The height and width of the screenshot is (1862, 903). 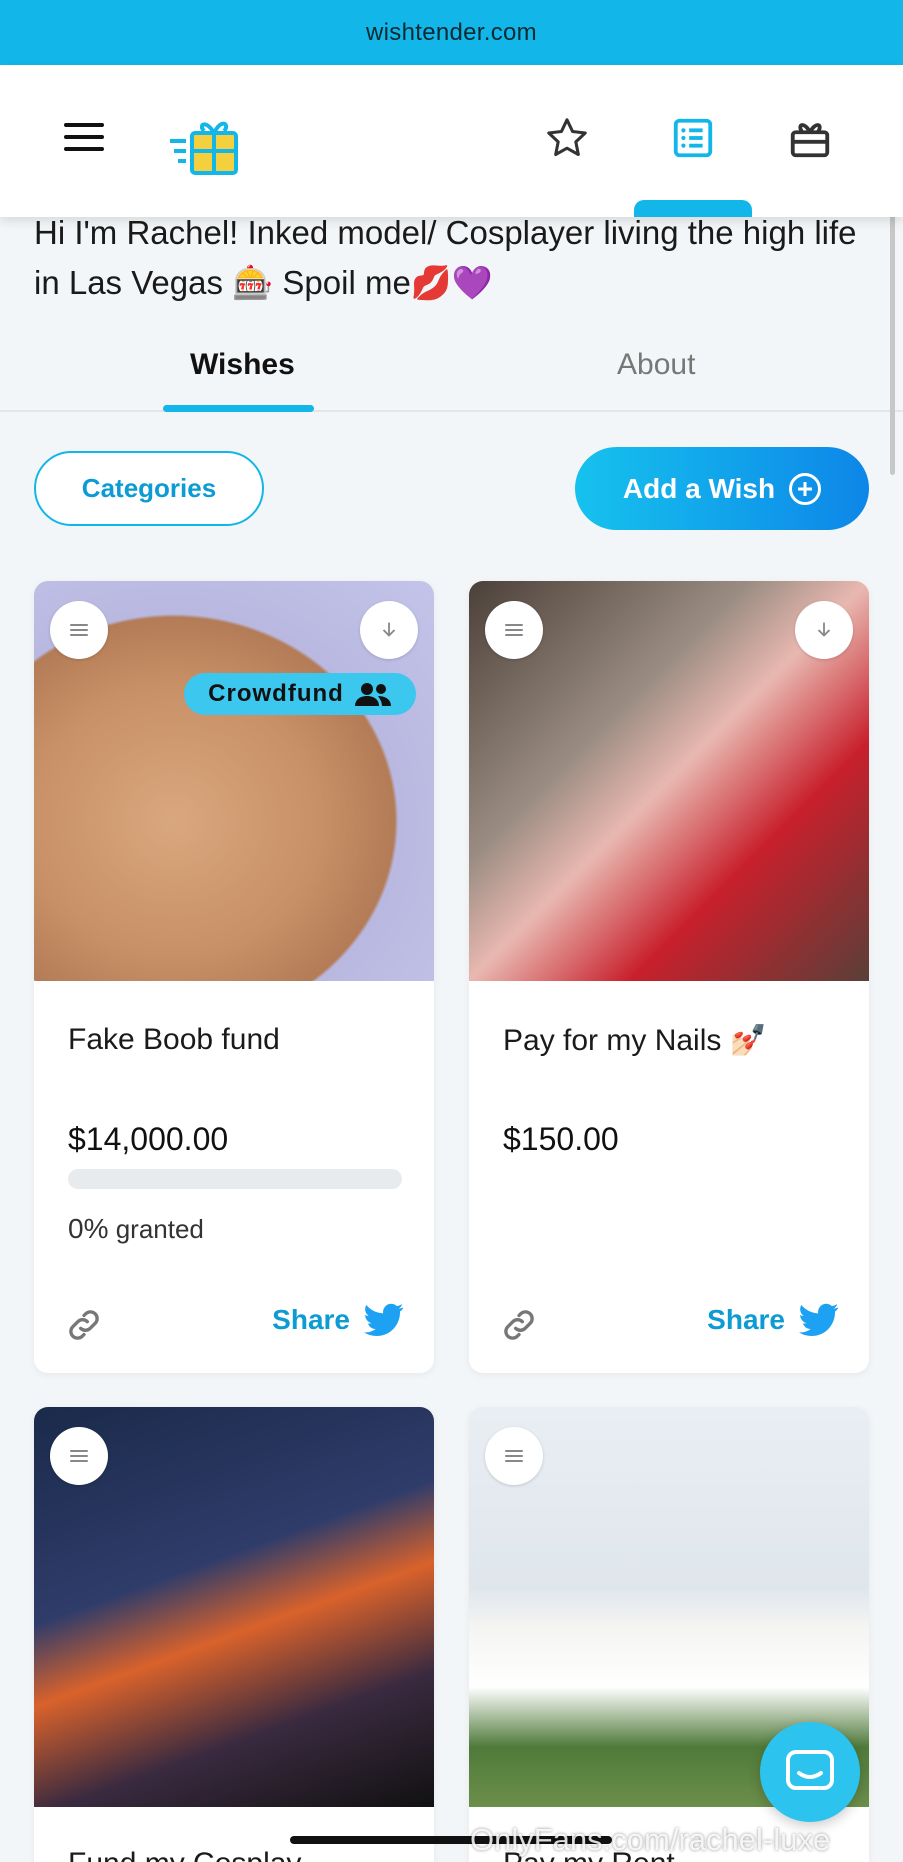 I want to click on crowdfund-label: Crowdfund, so click(x=276, y=693).